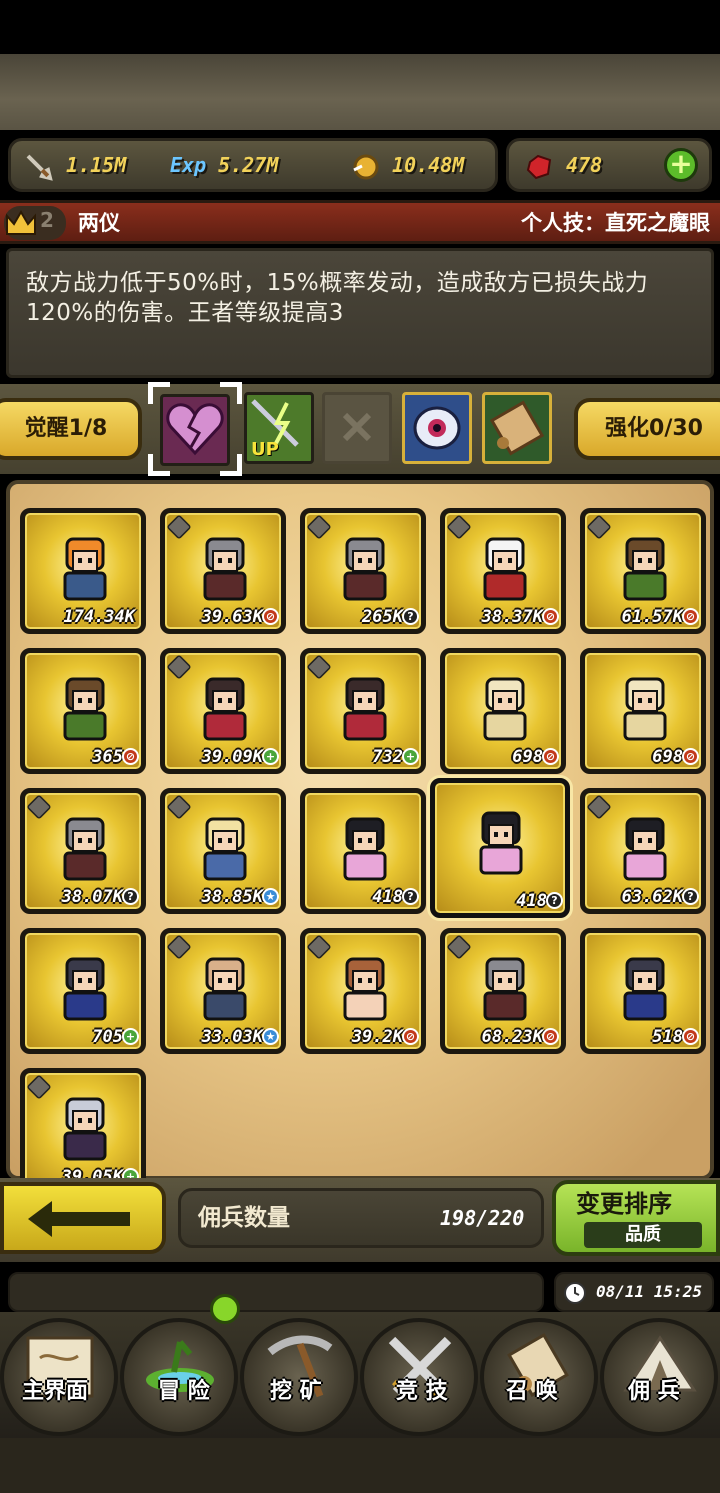 The image size is (720, 1493). I want to click on mercenary-power: 39.09K, so click(232, 757).